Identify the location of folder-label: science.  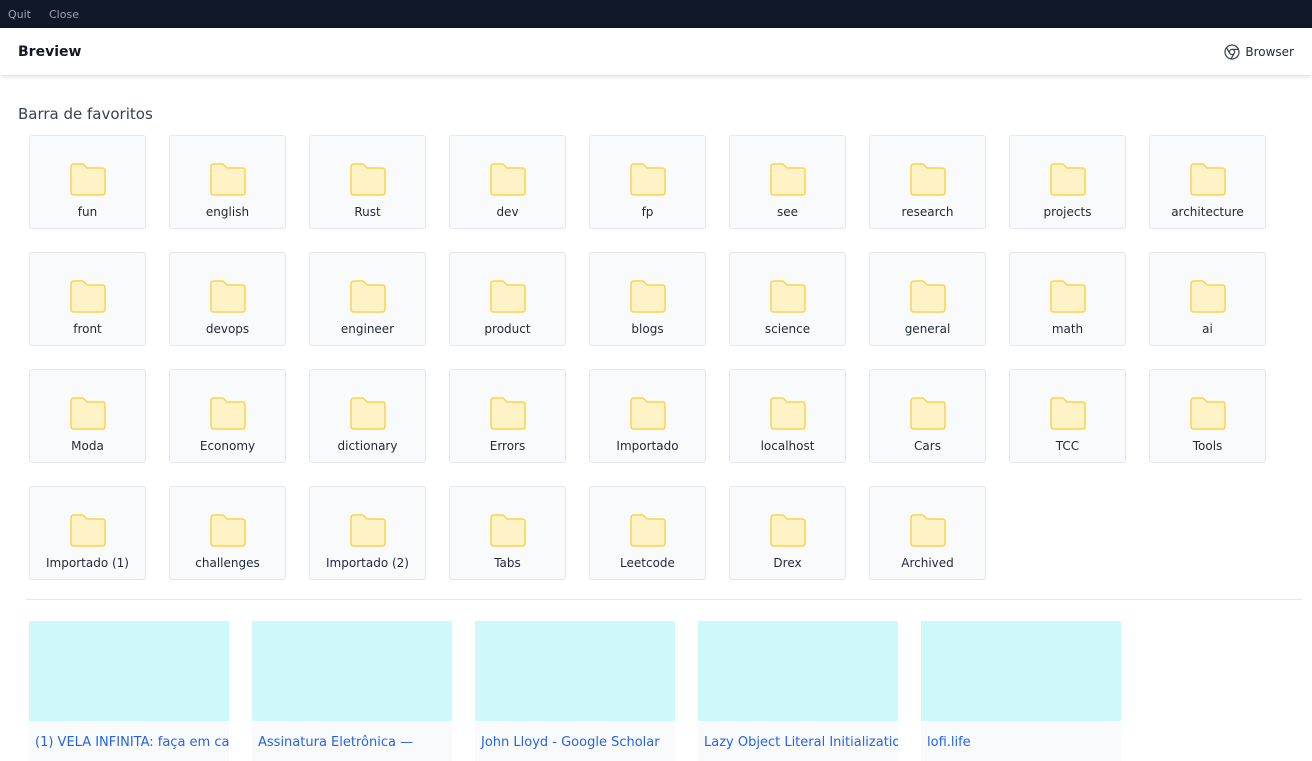
(787, 329).